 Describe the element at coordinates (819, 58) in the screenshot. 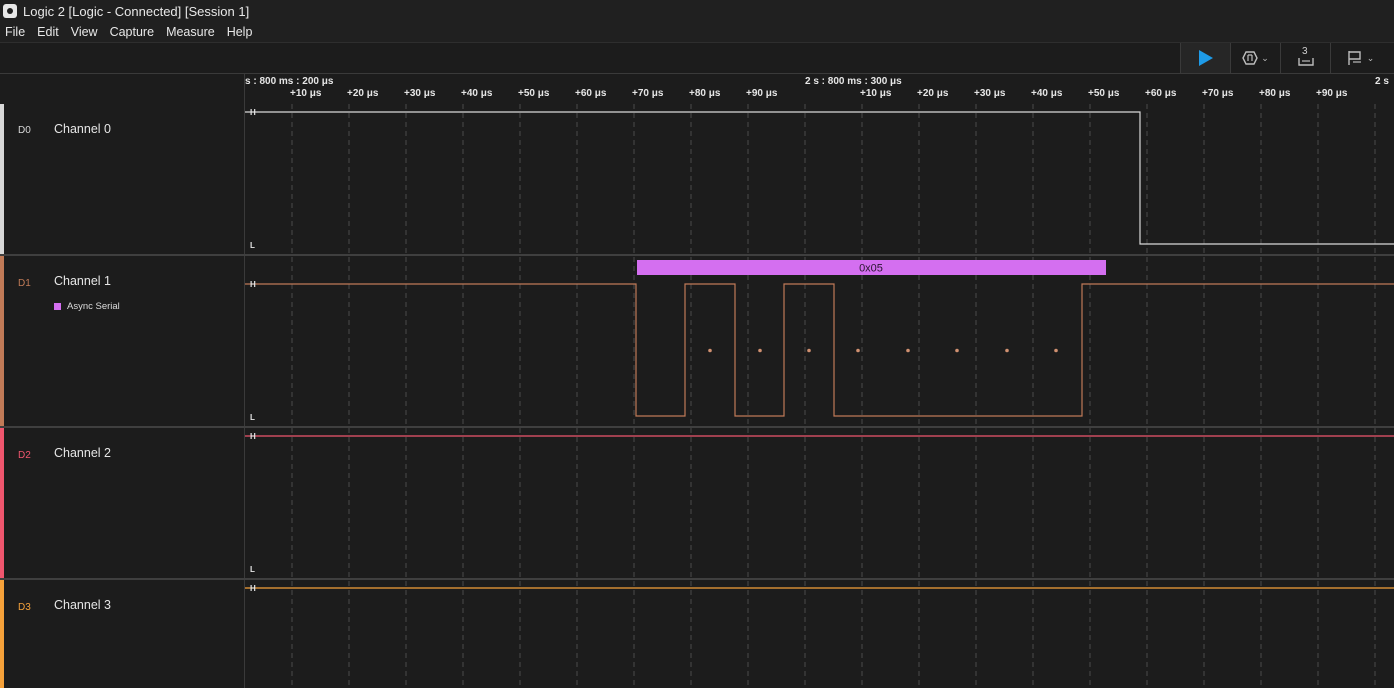

I see `capture-toolbar: ⌄ 3 ⌄` at that location.